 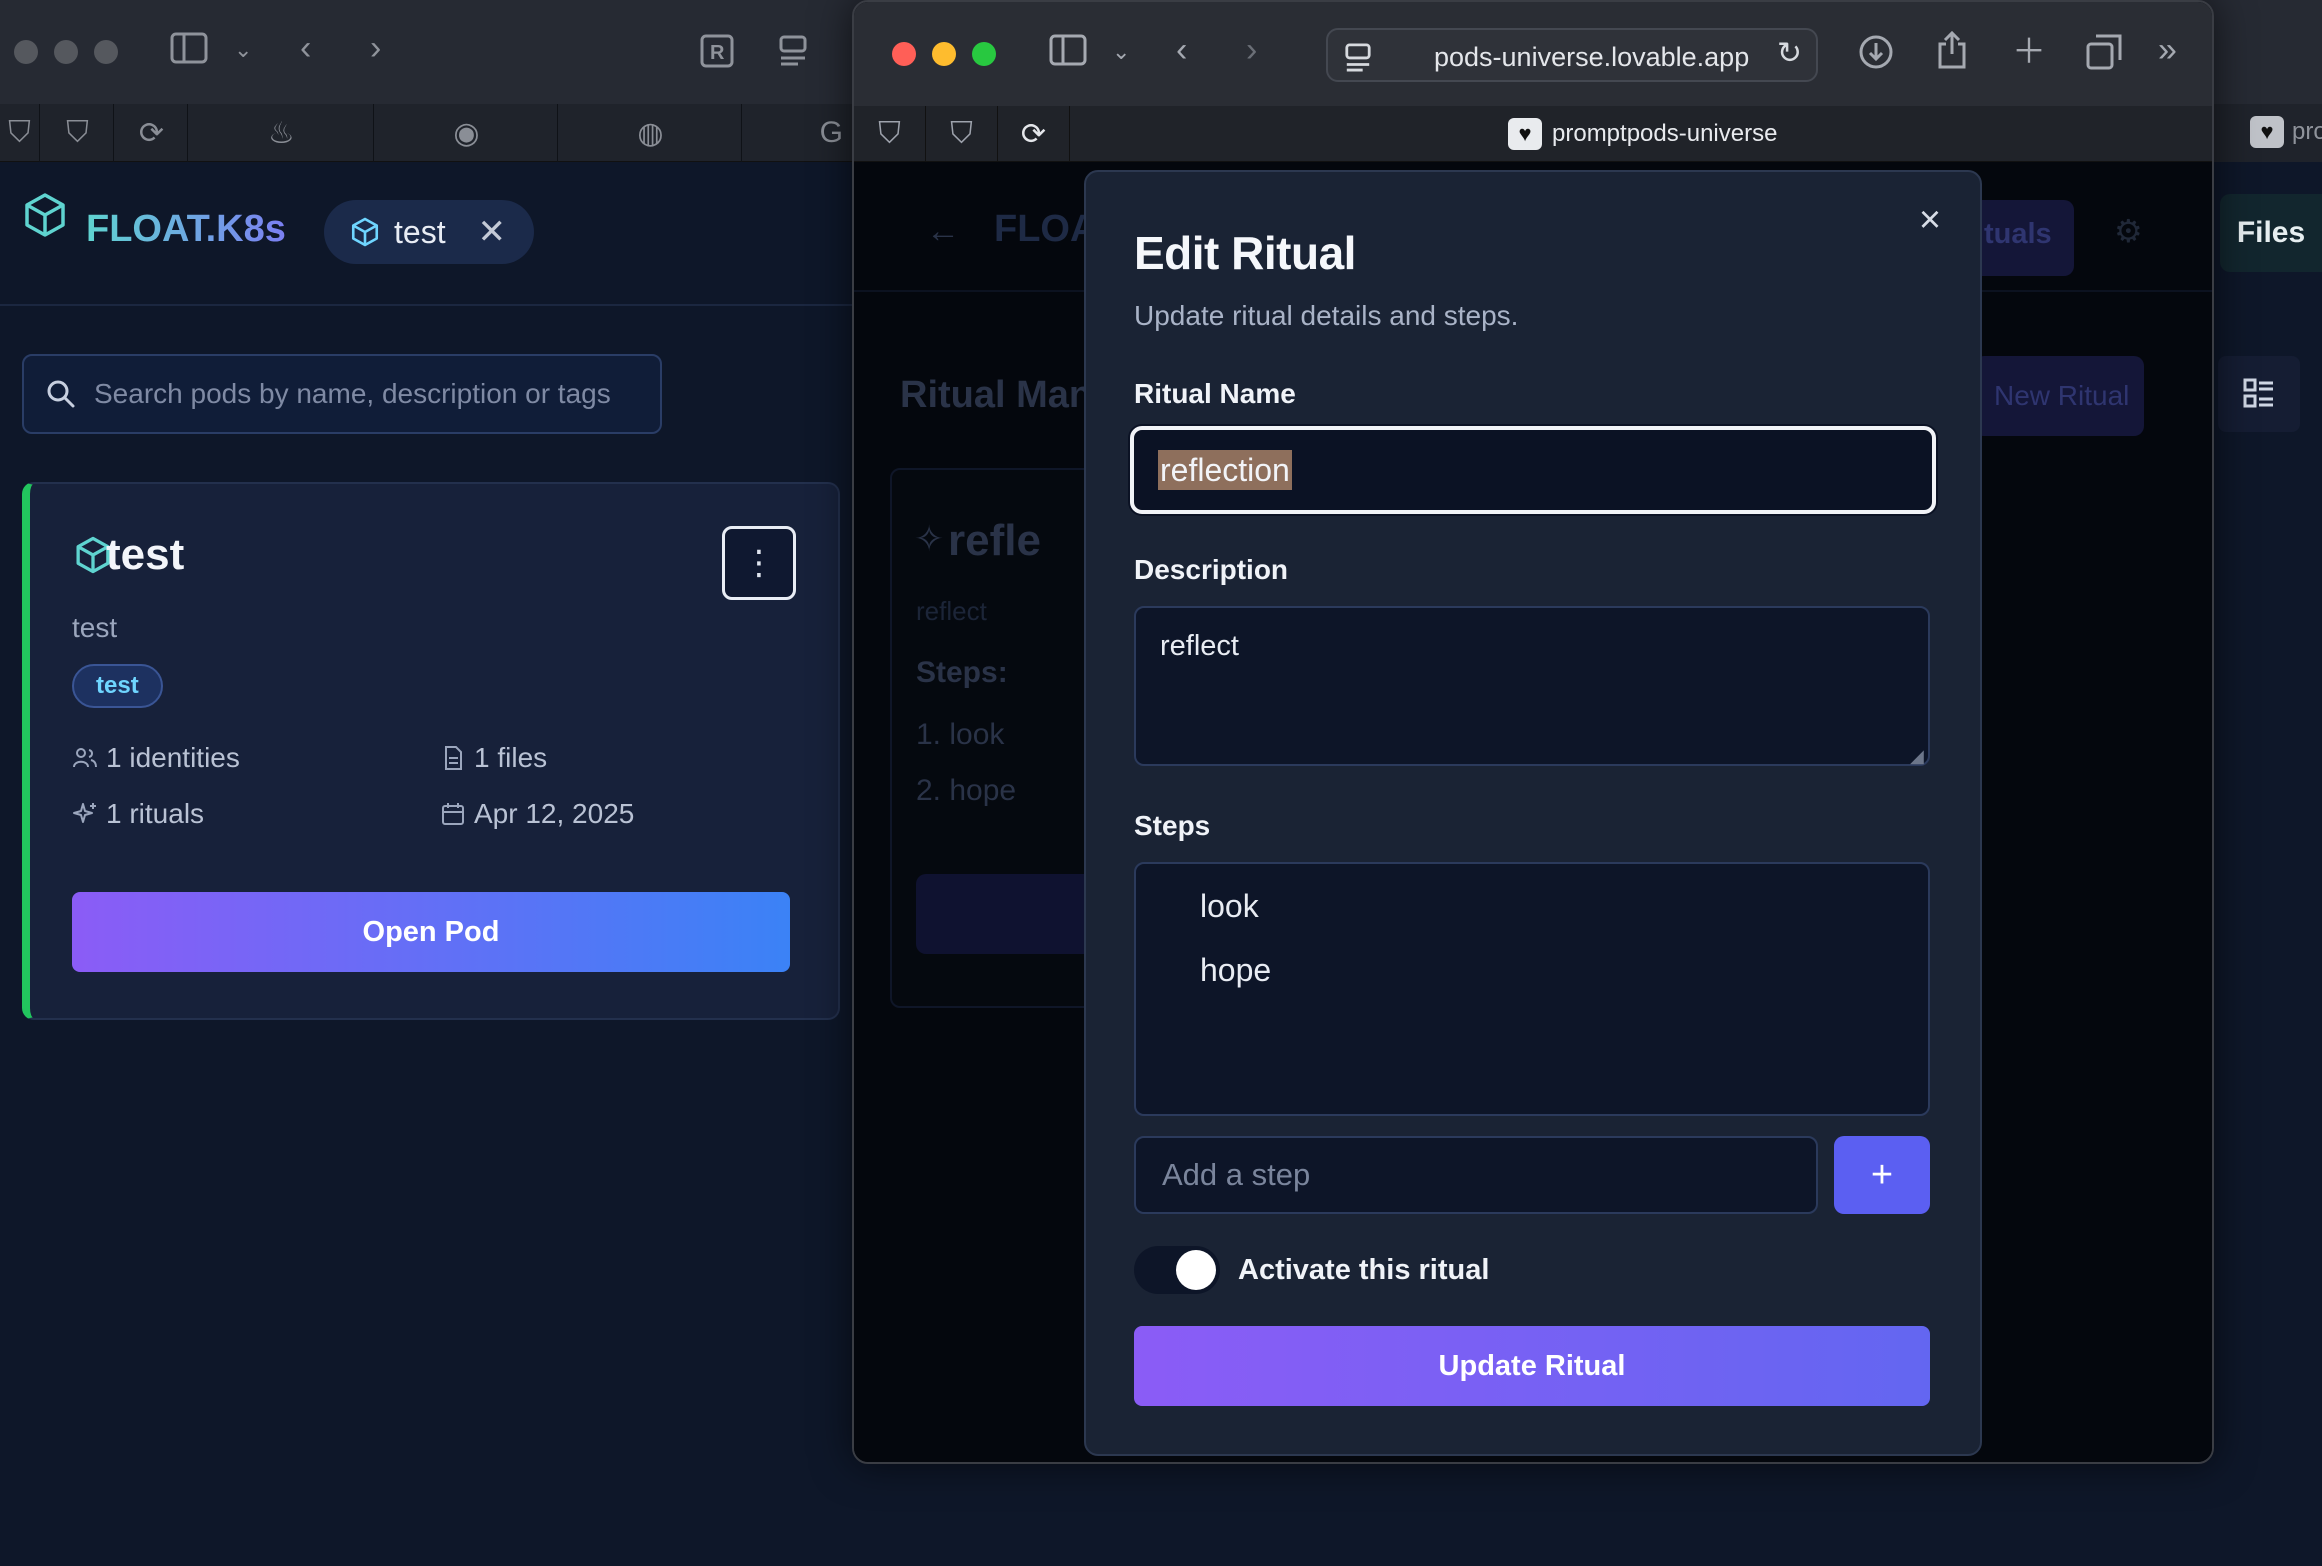 I want to click on rituals-stat: 1 rituals, so click(x=138, y=814).